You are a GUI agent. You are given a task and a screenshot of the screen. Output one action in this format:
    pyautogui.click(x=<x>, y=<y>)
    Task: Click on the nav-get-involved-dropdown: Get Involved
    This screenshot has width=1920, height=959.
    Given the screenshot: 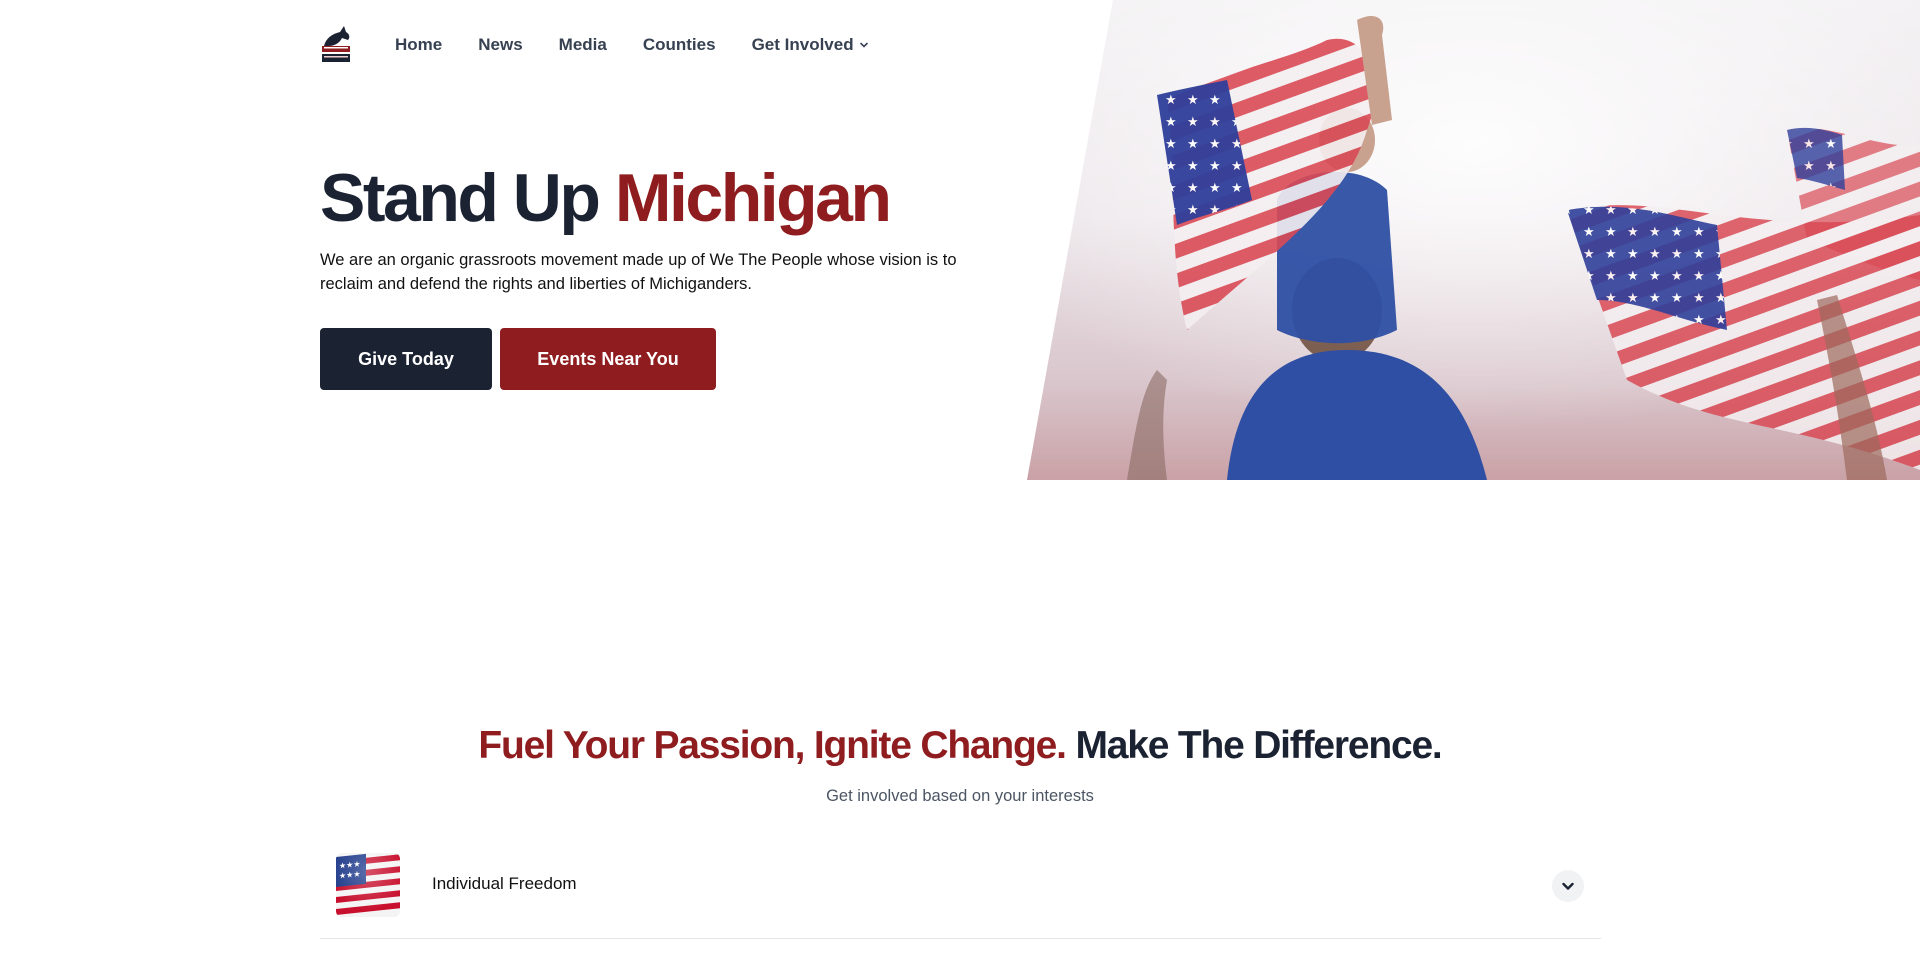 What is the action you would take?
    pyautogui.click(x=810, y=45)
    